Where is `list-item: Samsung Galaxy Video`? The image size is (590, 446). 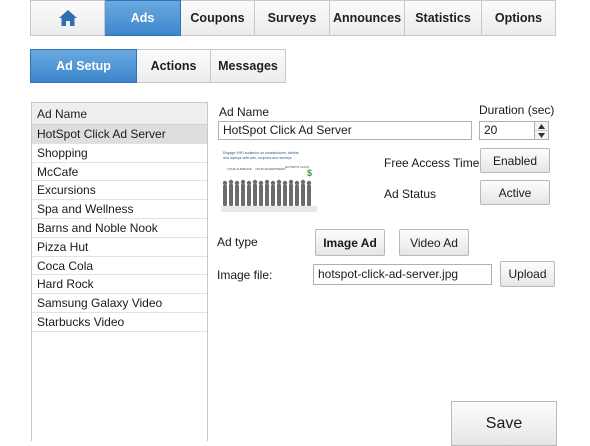 list-item: Samsung Galaxy Video is located at coordinates (119, 303).